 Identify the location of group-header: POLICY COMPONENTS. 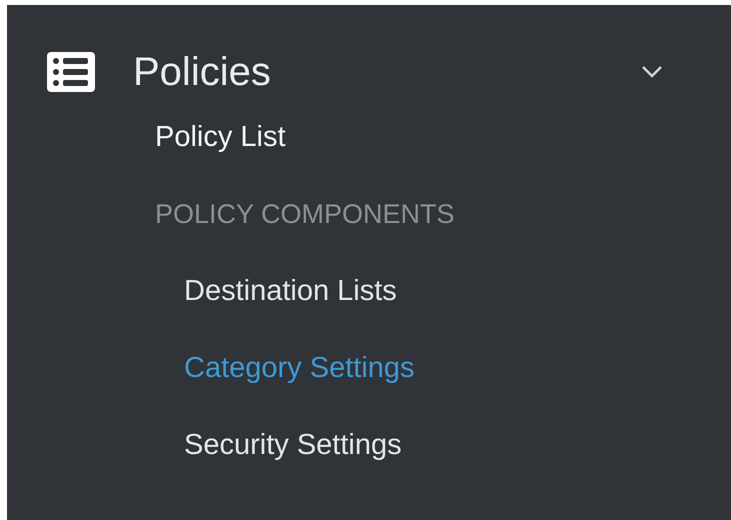
(305, 215).